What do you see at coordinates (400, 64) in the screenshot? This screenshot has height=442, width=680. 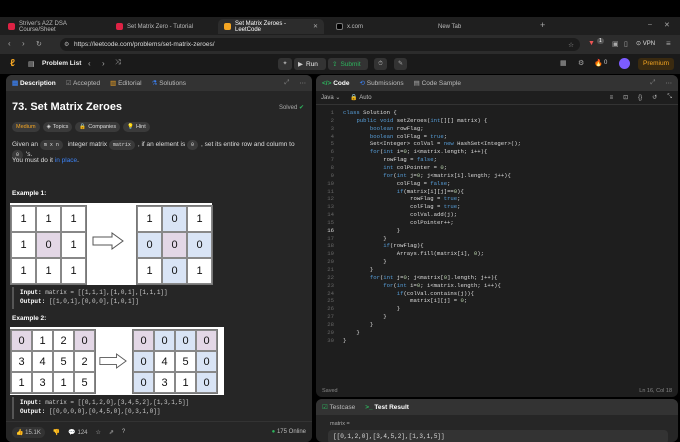 I see `notes-icon: ✎` at bounding box center [400, 64].